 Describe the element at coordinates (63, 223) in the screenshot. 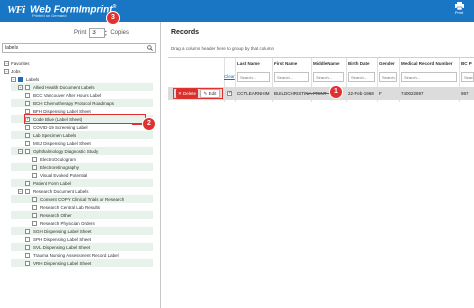

I see `tree-leaf: Research Physician Orders` at that location.